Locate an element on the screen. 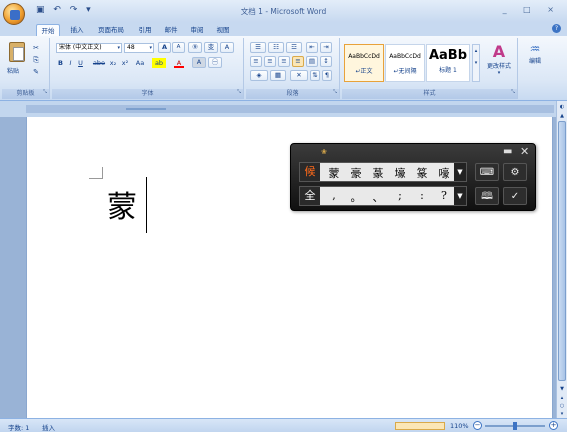 This screenshot has width=567, height=432. distribute-button: ▤ is located at coordinates (312, 61).